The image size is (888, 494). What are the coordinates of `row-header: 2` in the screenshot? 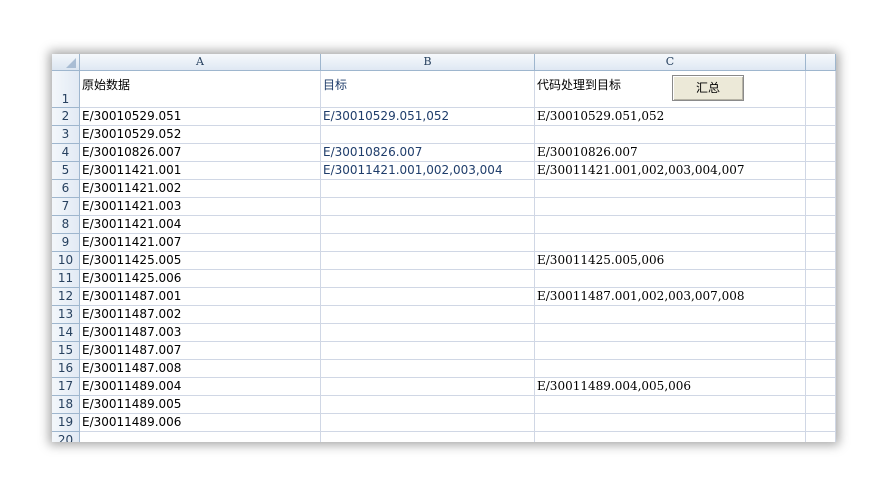 It's located at (66, 117).